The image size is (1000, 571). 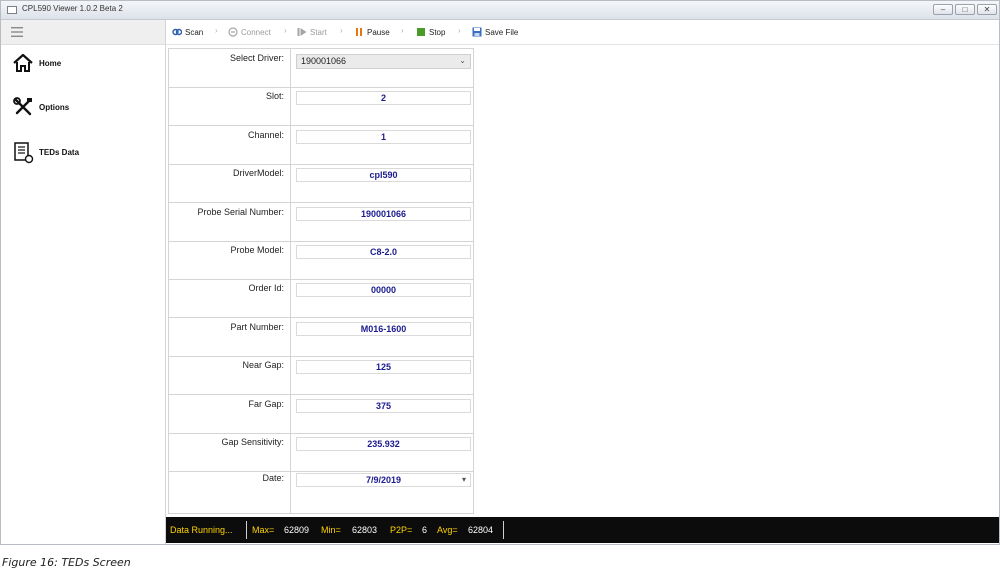 What do you see at coordinates (83, 153) in the screenshot?
I see `sidebar-item-teds-data: TEDs Data` at bounding box center [83, 153].